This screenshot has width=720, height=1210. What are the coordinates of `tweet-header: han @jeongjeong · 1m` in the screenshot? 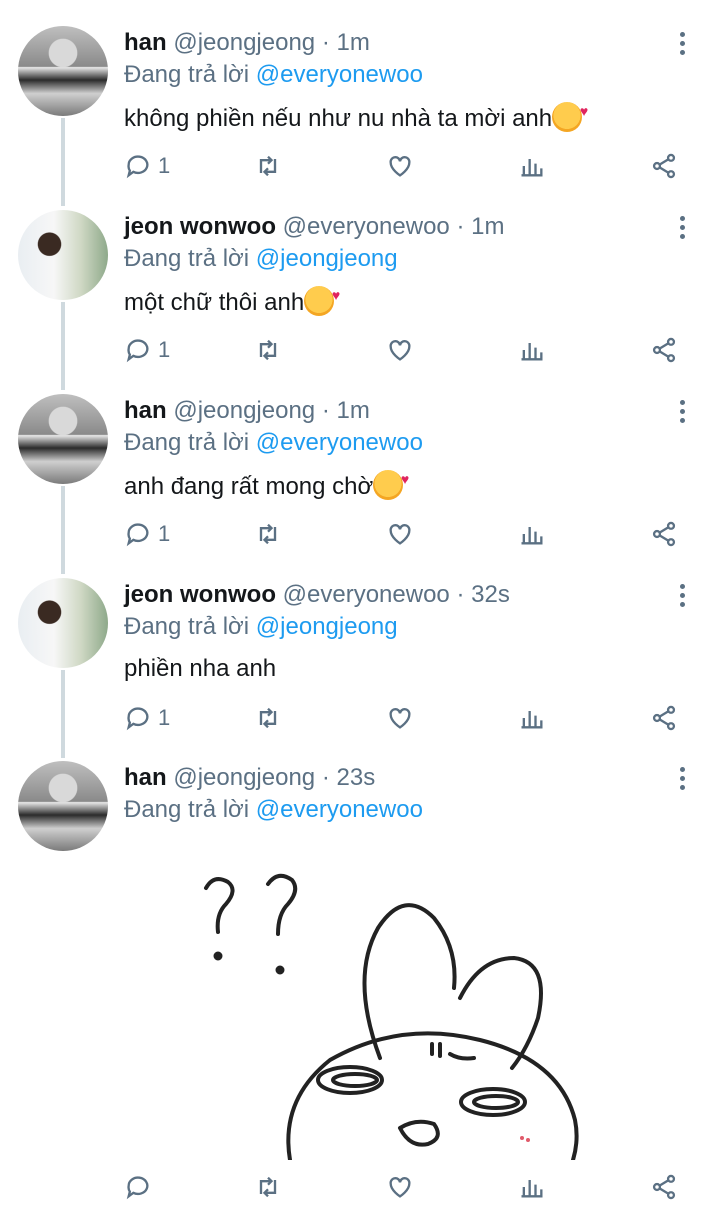 It's located at (247, 411).